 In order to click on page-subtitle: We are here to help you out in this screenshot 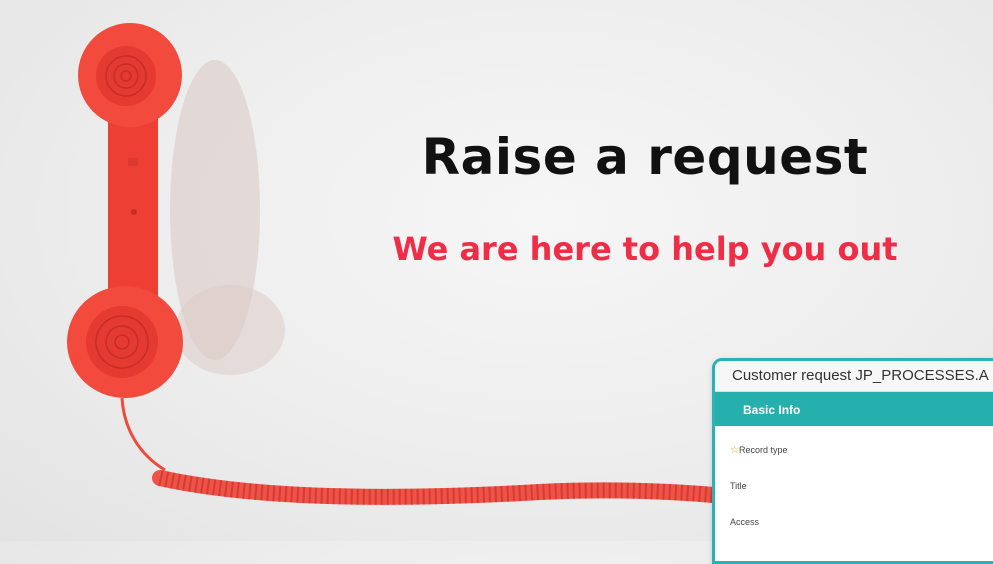, I will do `click(645, 249)`.